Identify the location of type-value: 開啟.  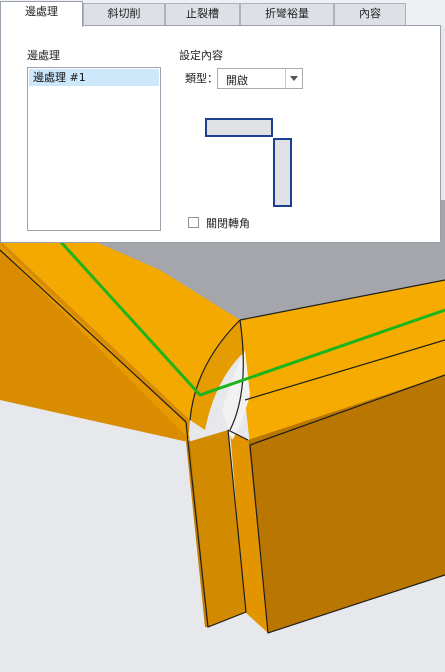
(237, 80).